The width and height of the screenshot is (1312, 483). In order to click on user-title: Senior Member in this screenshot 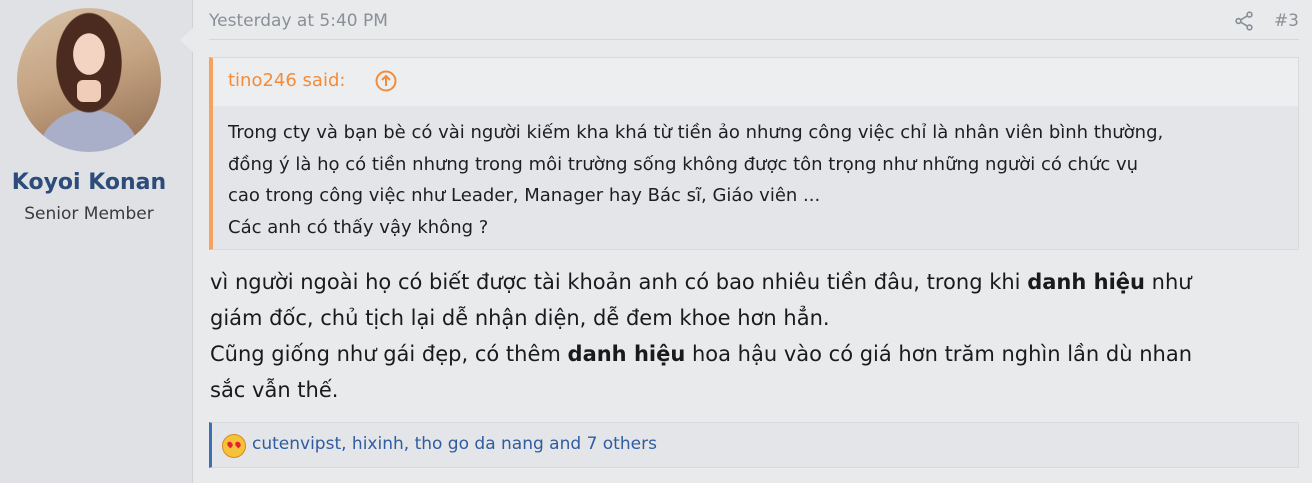, I will do `click(89, 214)`.